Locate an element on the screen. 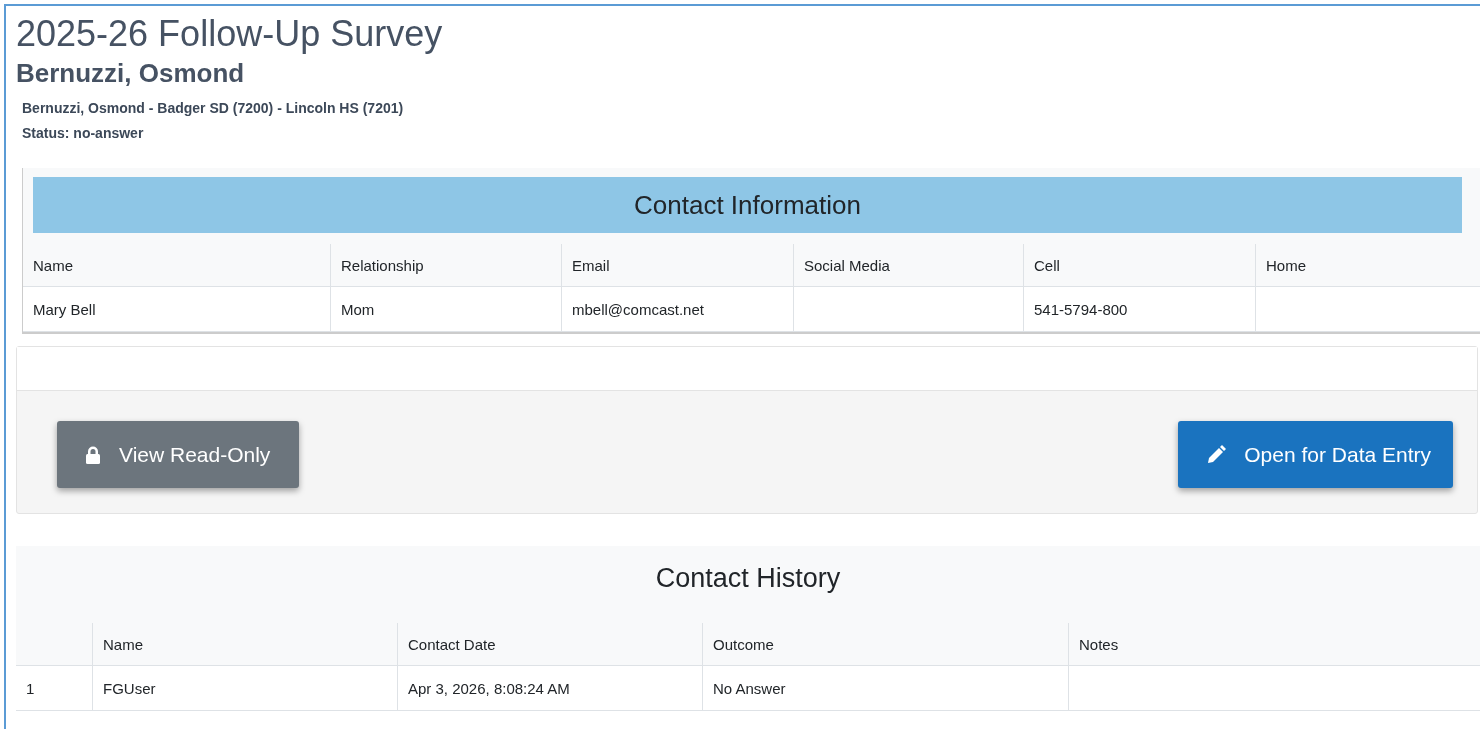  table-cell: Mary Bell is located at coordinates (176, 309).